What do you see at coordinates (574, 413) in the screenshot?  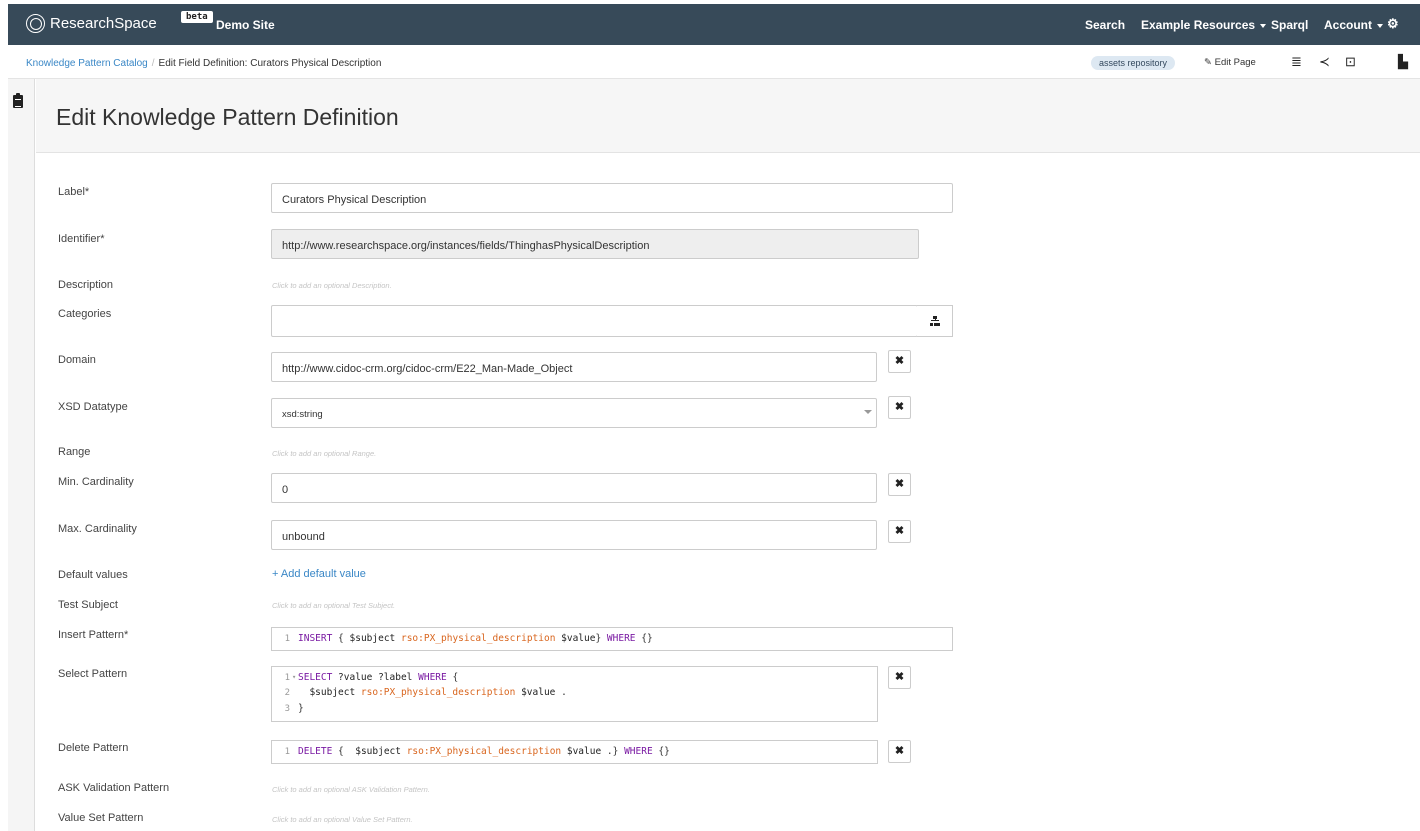 I see `xsd-datatype-select: xsd:string` at bounding box center [574, 413].